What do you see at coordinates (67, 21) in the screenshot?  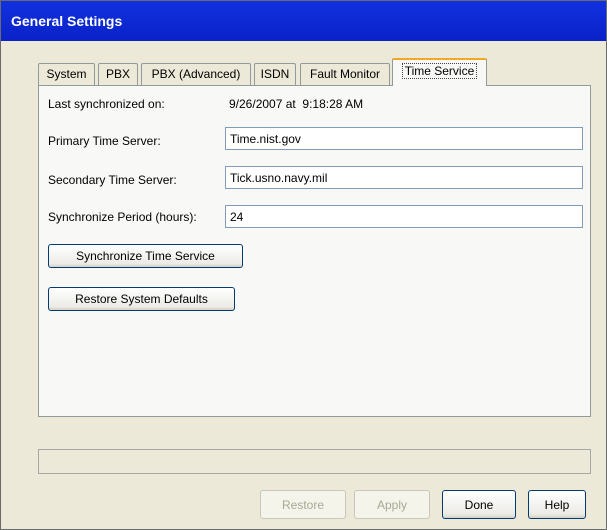 I see `window-title: General Settings` at bounding box center [67, 21].